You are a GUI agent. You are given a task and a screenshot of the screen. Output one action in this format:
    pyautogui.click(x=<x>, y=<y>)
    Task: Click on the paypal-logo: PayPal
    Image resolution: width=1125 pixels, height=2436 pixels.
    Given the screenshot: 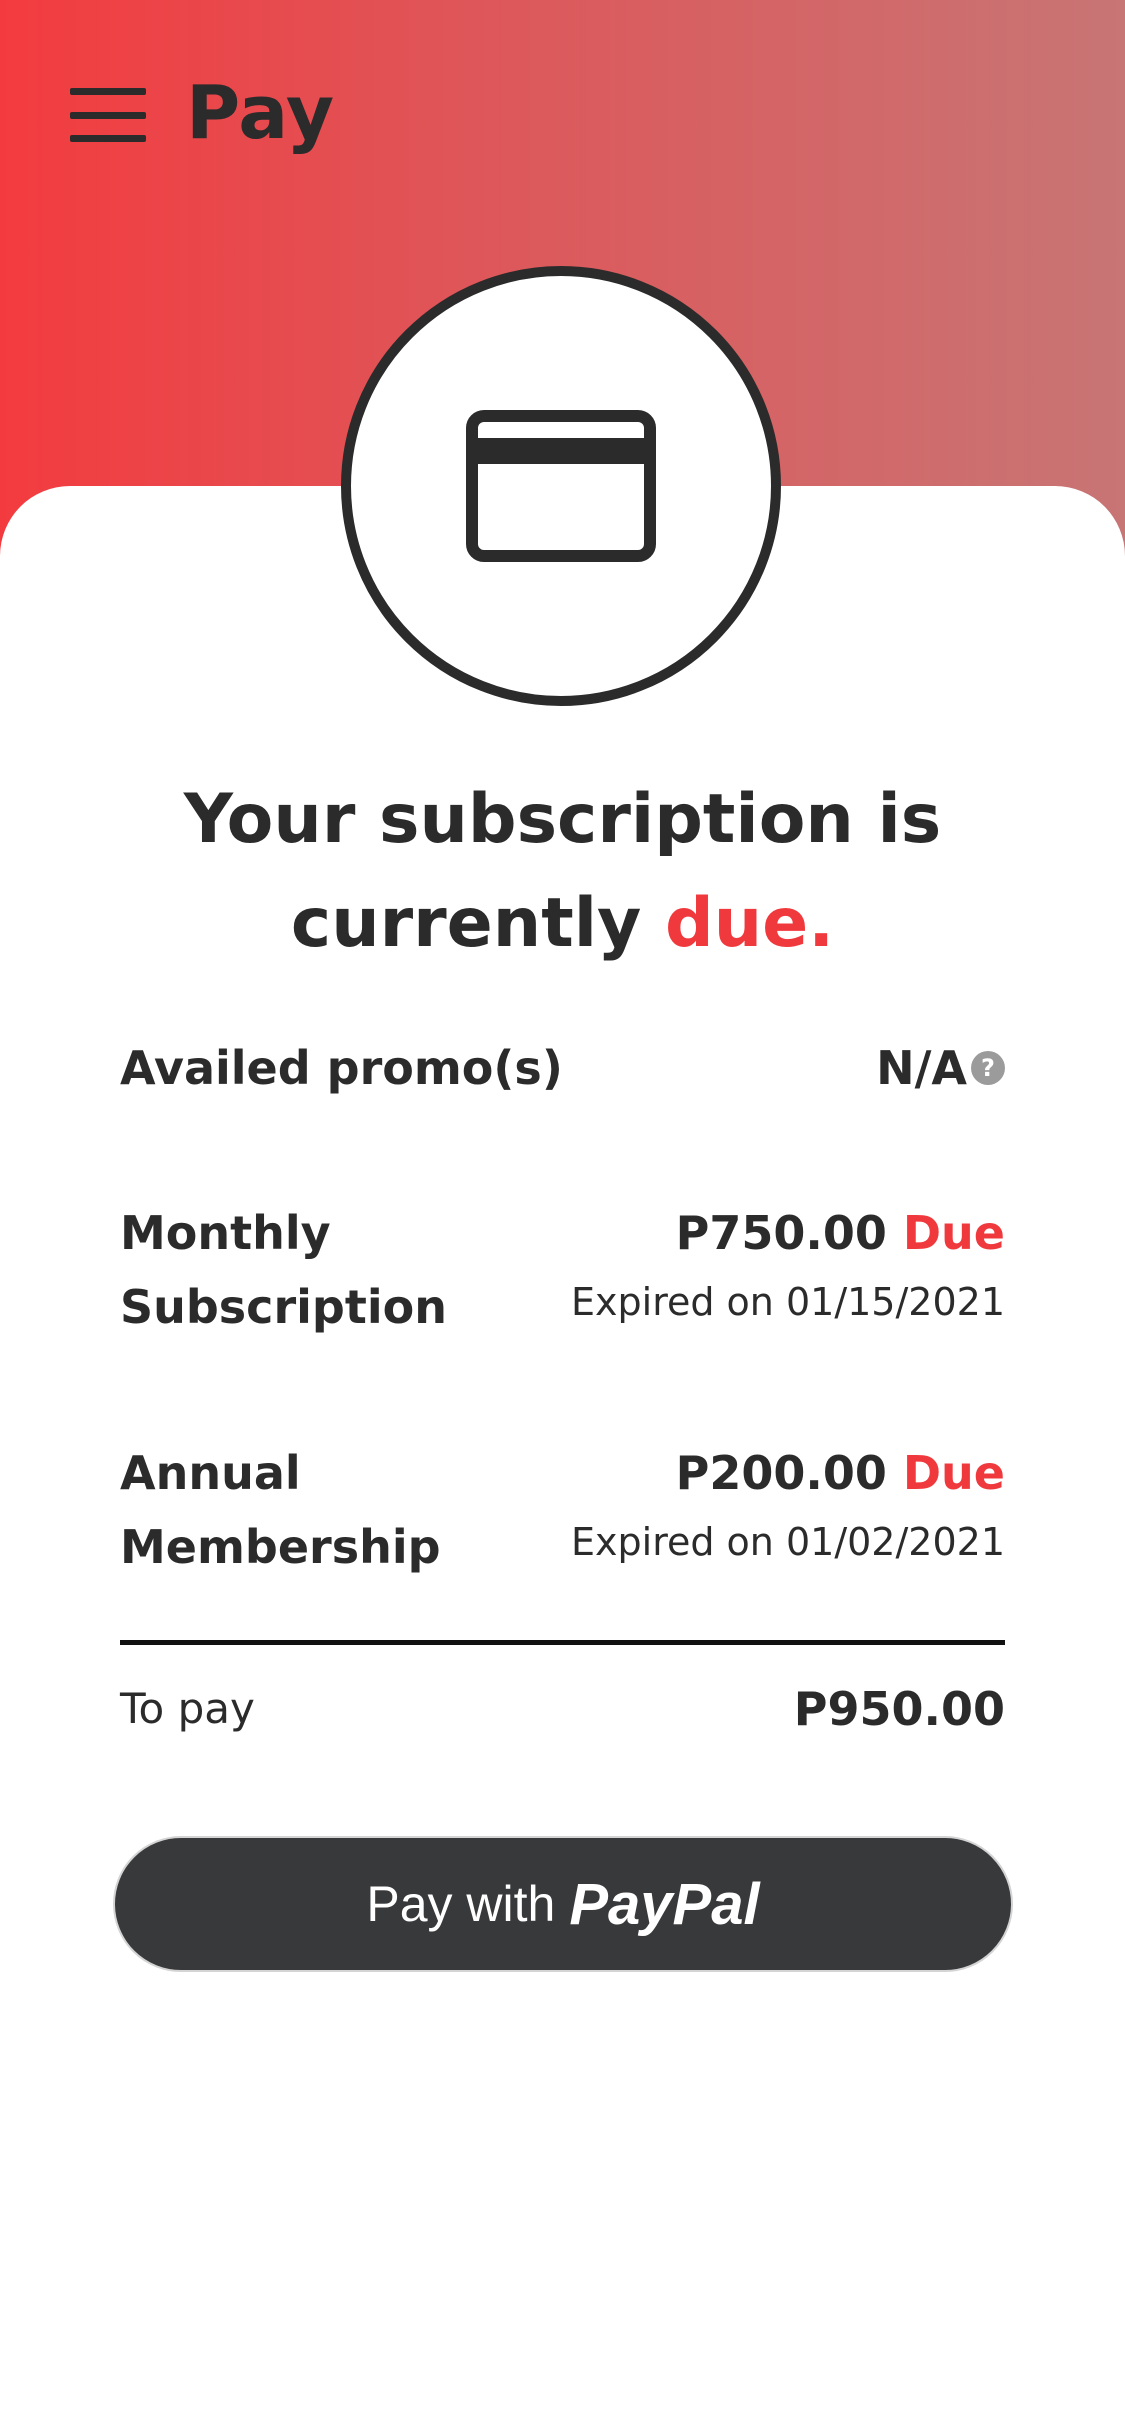 What is the action you would take?
    pyautogui.click(x=664, y=1904)
    